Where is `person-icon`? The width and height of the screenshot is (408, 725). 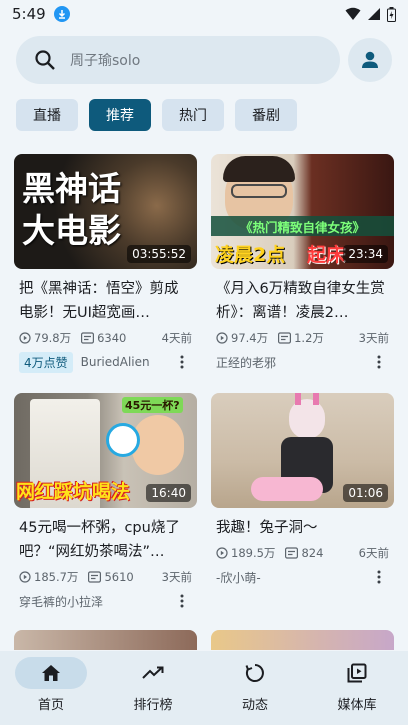 person-icon is located at coordinates (370, 59).